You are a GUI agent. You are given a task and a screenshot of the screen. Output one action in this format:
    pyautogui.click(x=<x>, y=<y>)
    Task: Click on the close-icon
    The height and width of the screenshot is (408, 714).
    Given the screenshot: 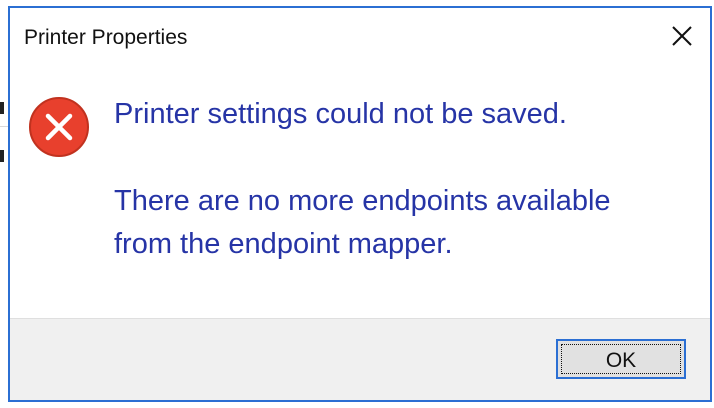 What is the action you would take?
    pyautogui.click(x=682, y=36)
    